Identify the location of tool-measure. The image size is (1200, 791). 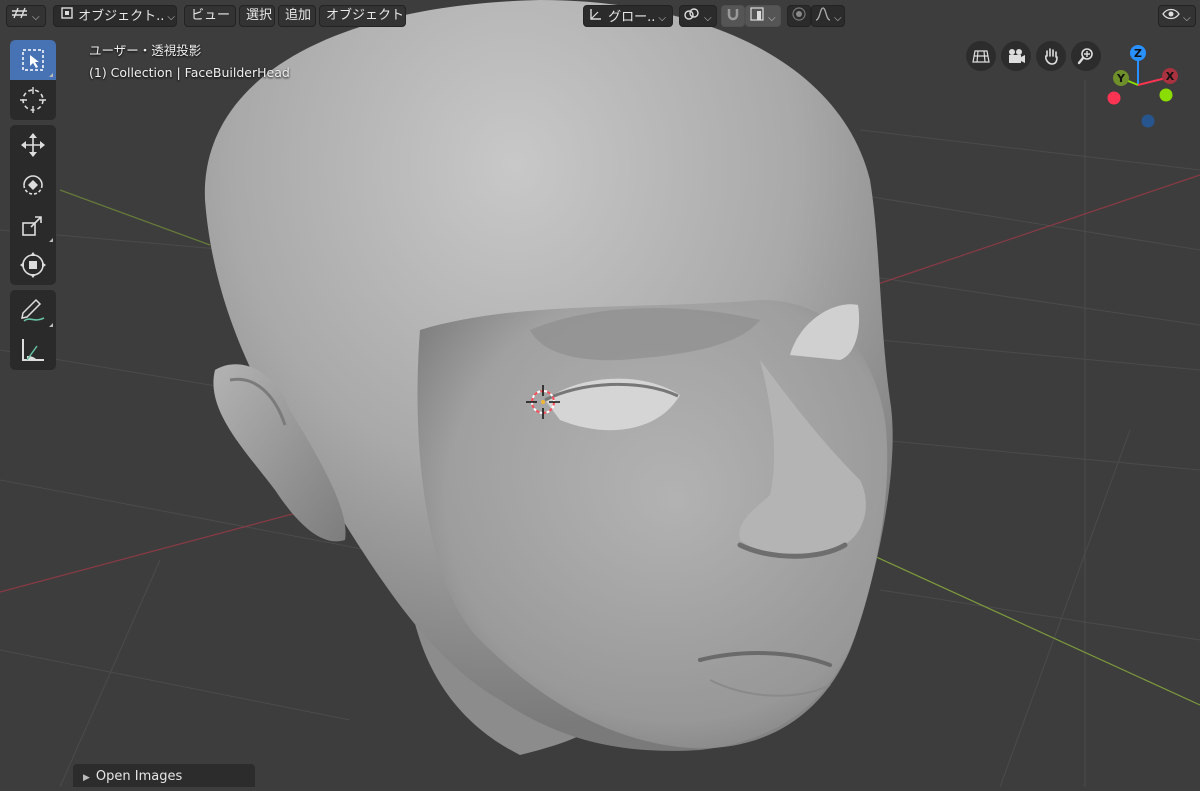
(33, 350).